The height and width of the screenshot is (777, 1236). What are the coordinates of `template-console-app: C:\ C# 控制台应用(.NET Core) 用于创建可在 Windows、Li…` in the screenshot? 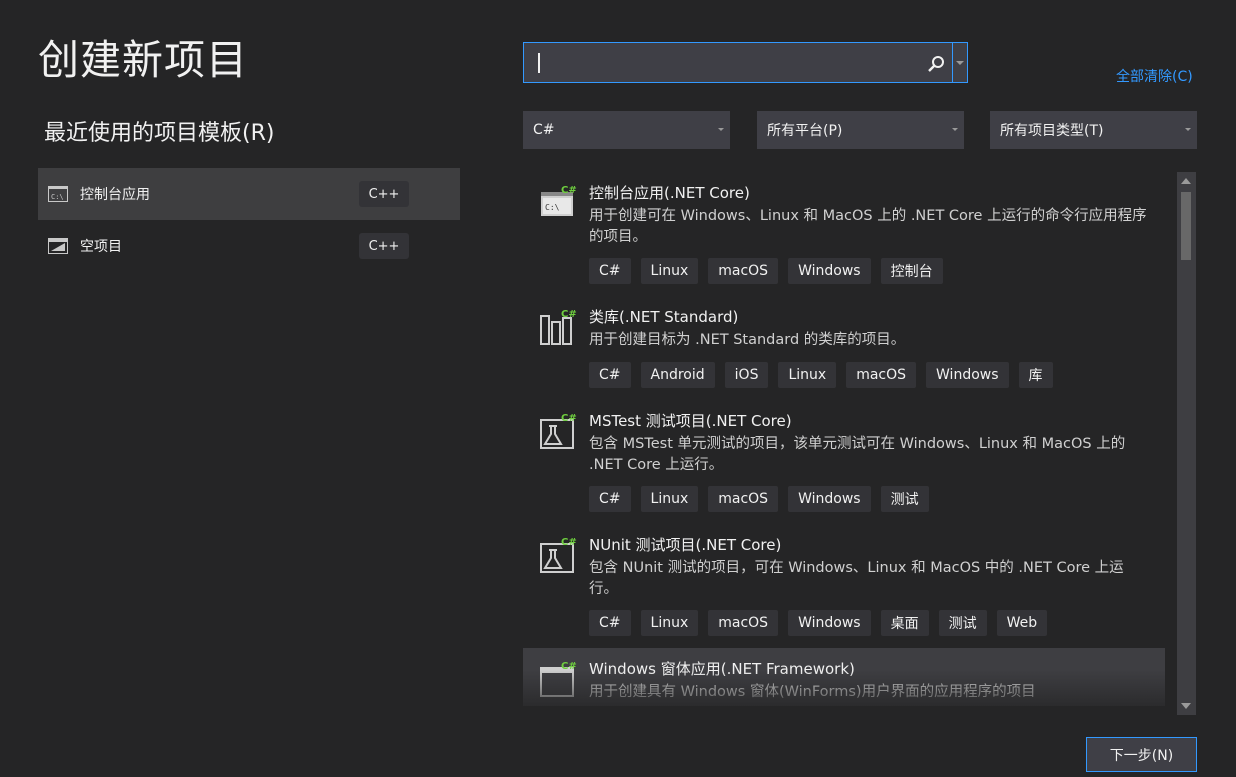 It's located at (844, 234).